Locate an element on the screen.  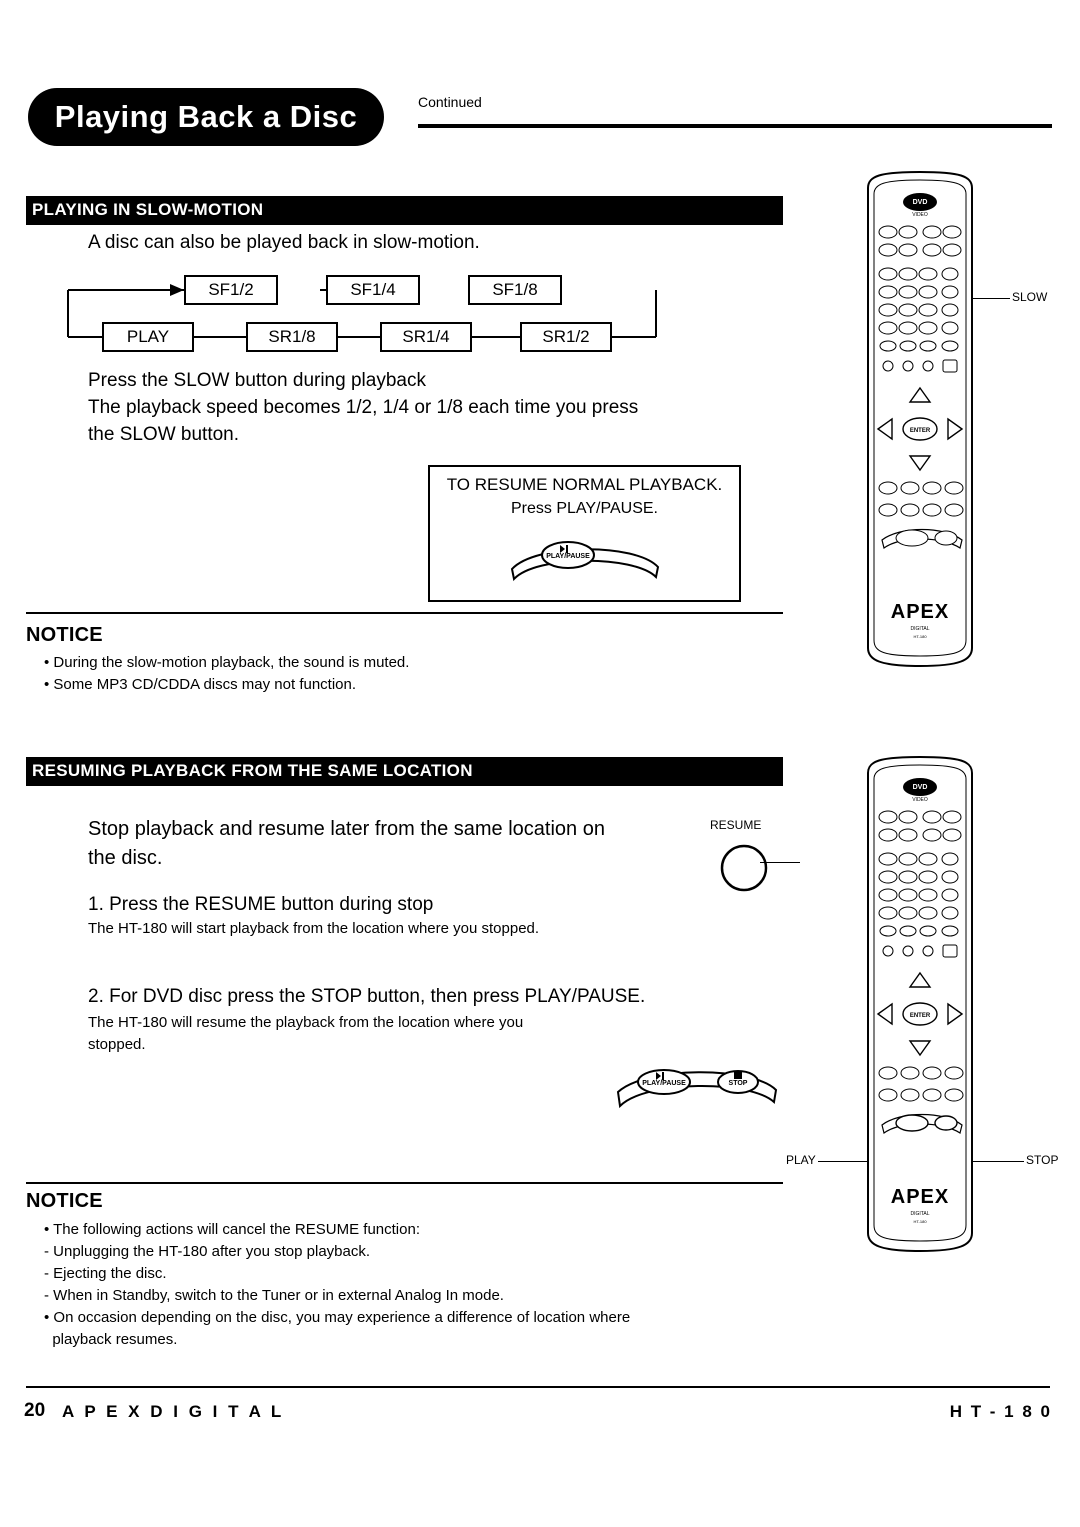
resume-step2-body-line2: stopped. is located at coordinates (117, 1044).